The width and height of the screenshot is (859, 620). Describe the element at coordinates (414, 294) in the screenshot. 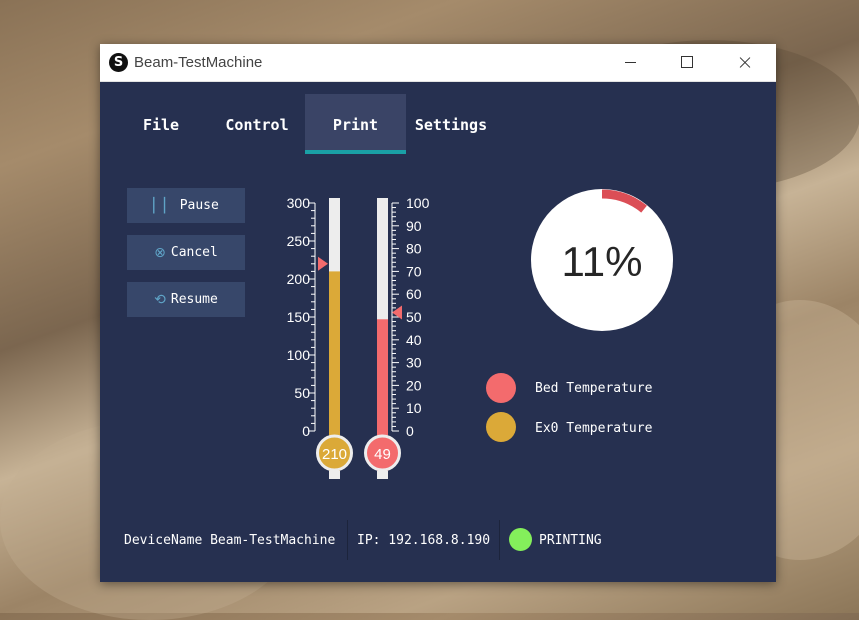

I see `bed-temperature-tick-label: 60` at that location.